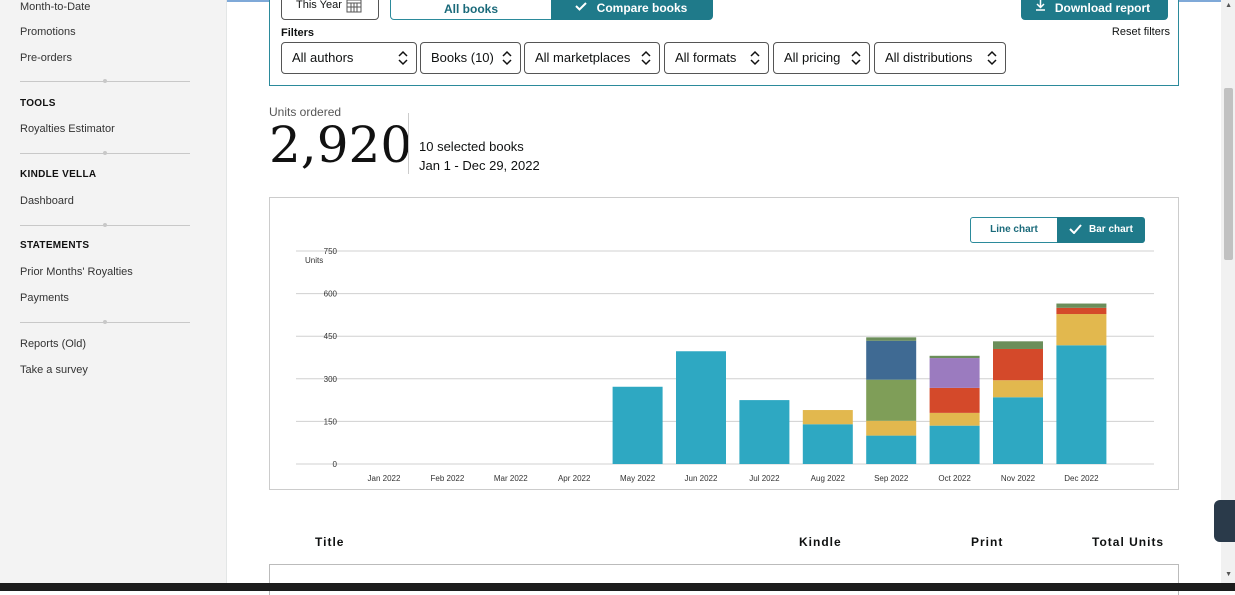 Image resolution: width=1235 pixels, height=595 pixels. I want to click on sidebar-heading-tools: TOOLS, so click(38, 103).